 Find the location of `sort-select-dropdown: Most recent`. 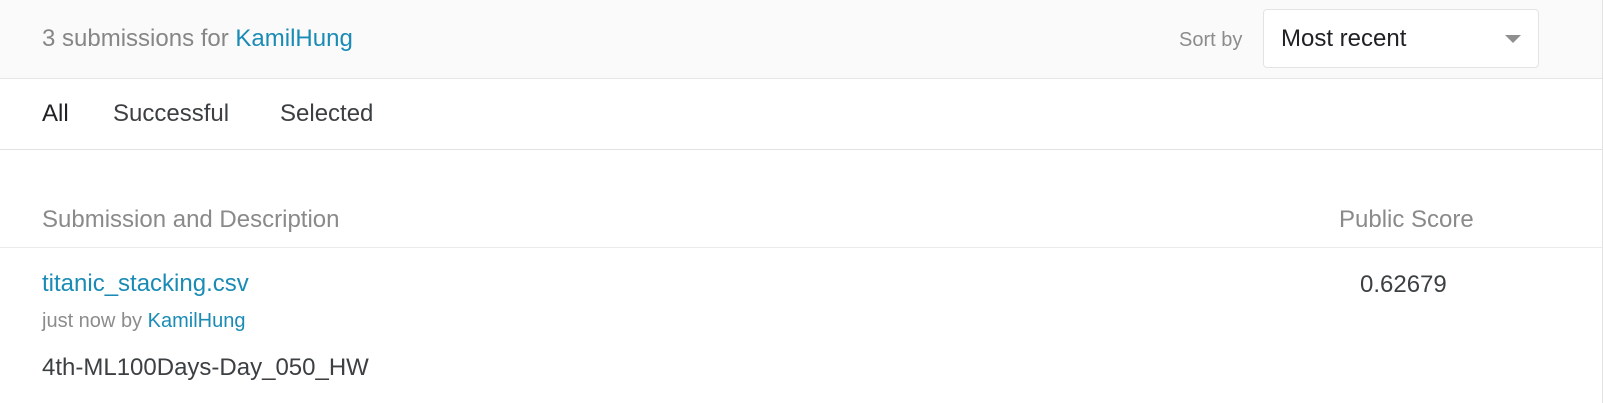

sort-select-dropdown: Most recent is located at coordinates (1401, 38).